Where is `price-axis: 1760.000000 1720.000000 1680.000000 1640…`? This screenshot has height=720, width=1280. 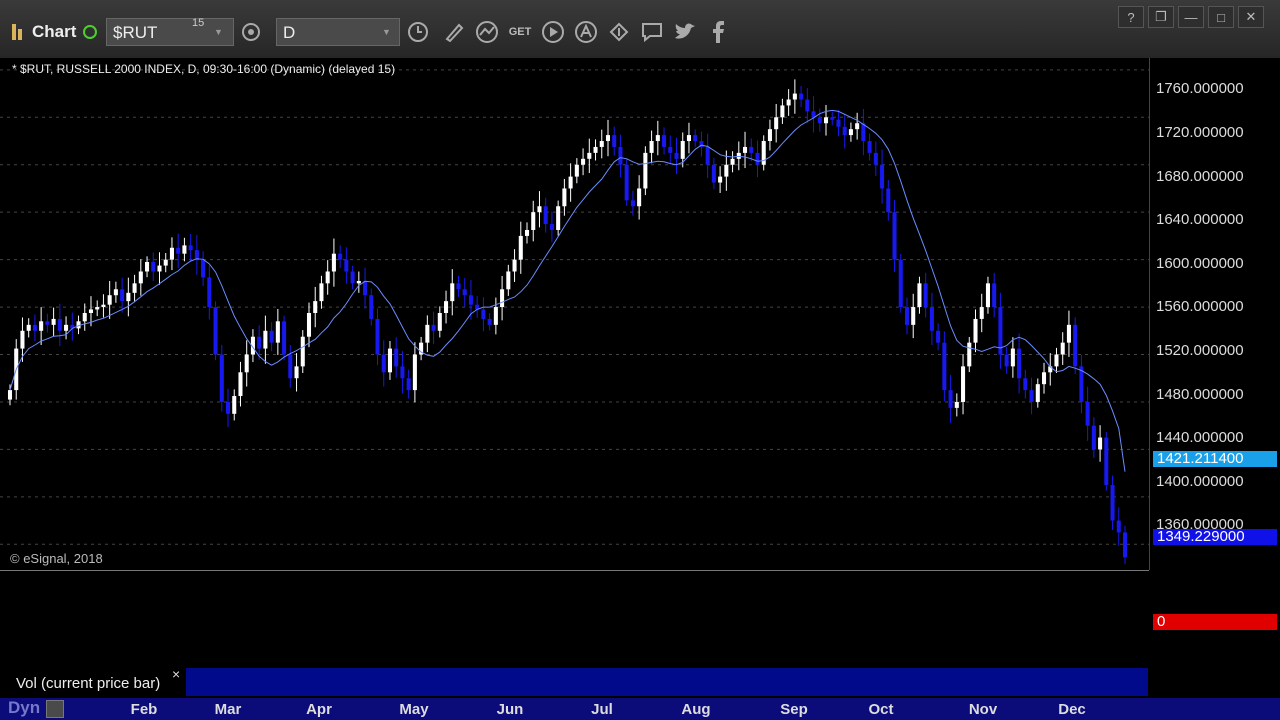
price-axis: 1760.000000 1720.000000 1680.000000 1640… is located at coordinates (1214, 314).